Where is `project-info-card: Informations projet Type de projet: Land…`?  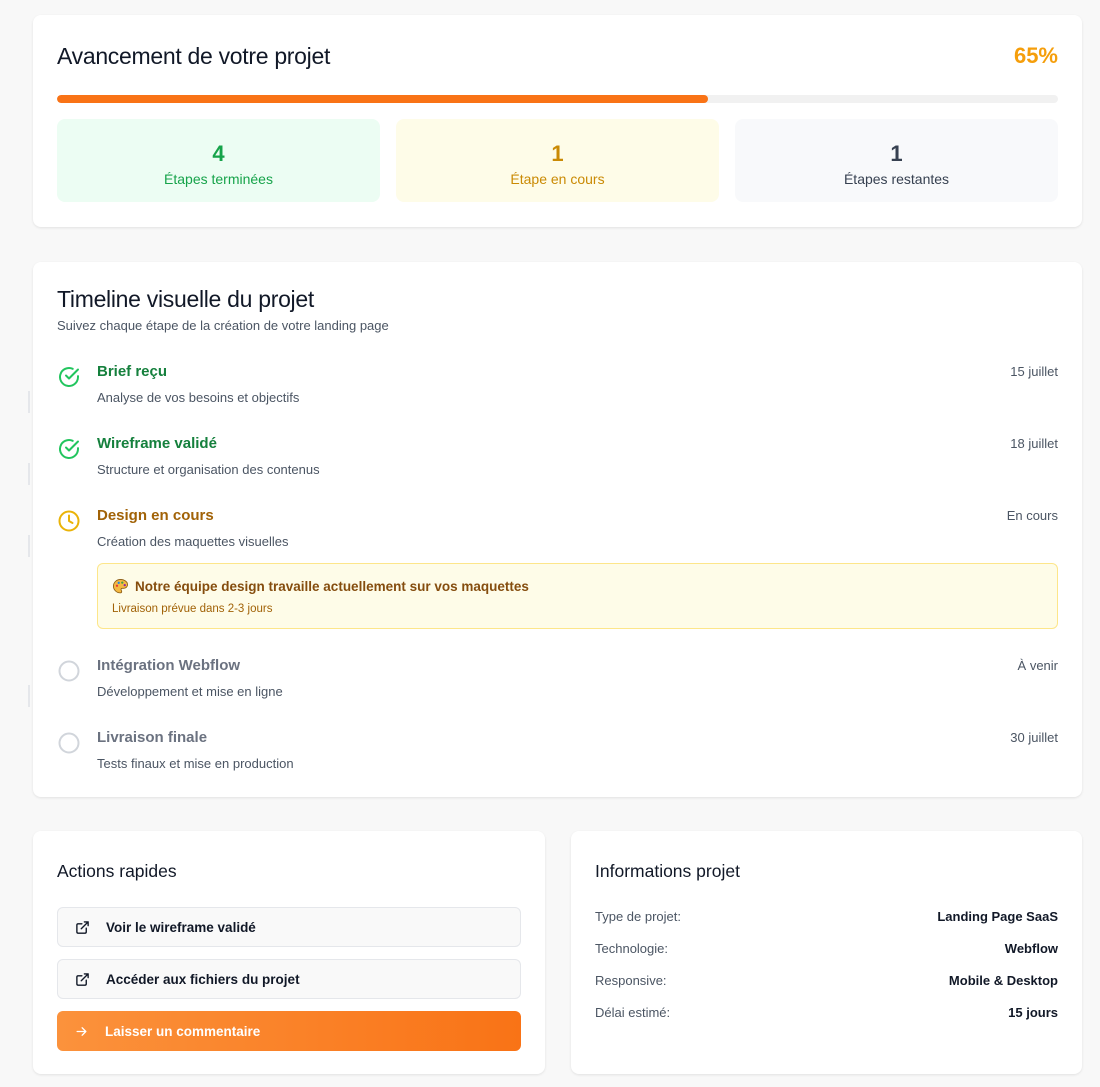
project-info-card: Informations projet Type de projet: Land… is located at coordinates (826, 952).